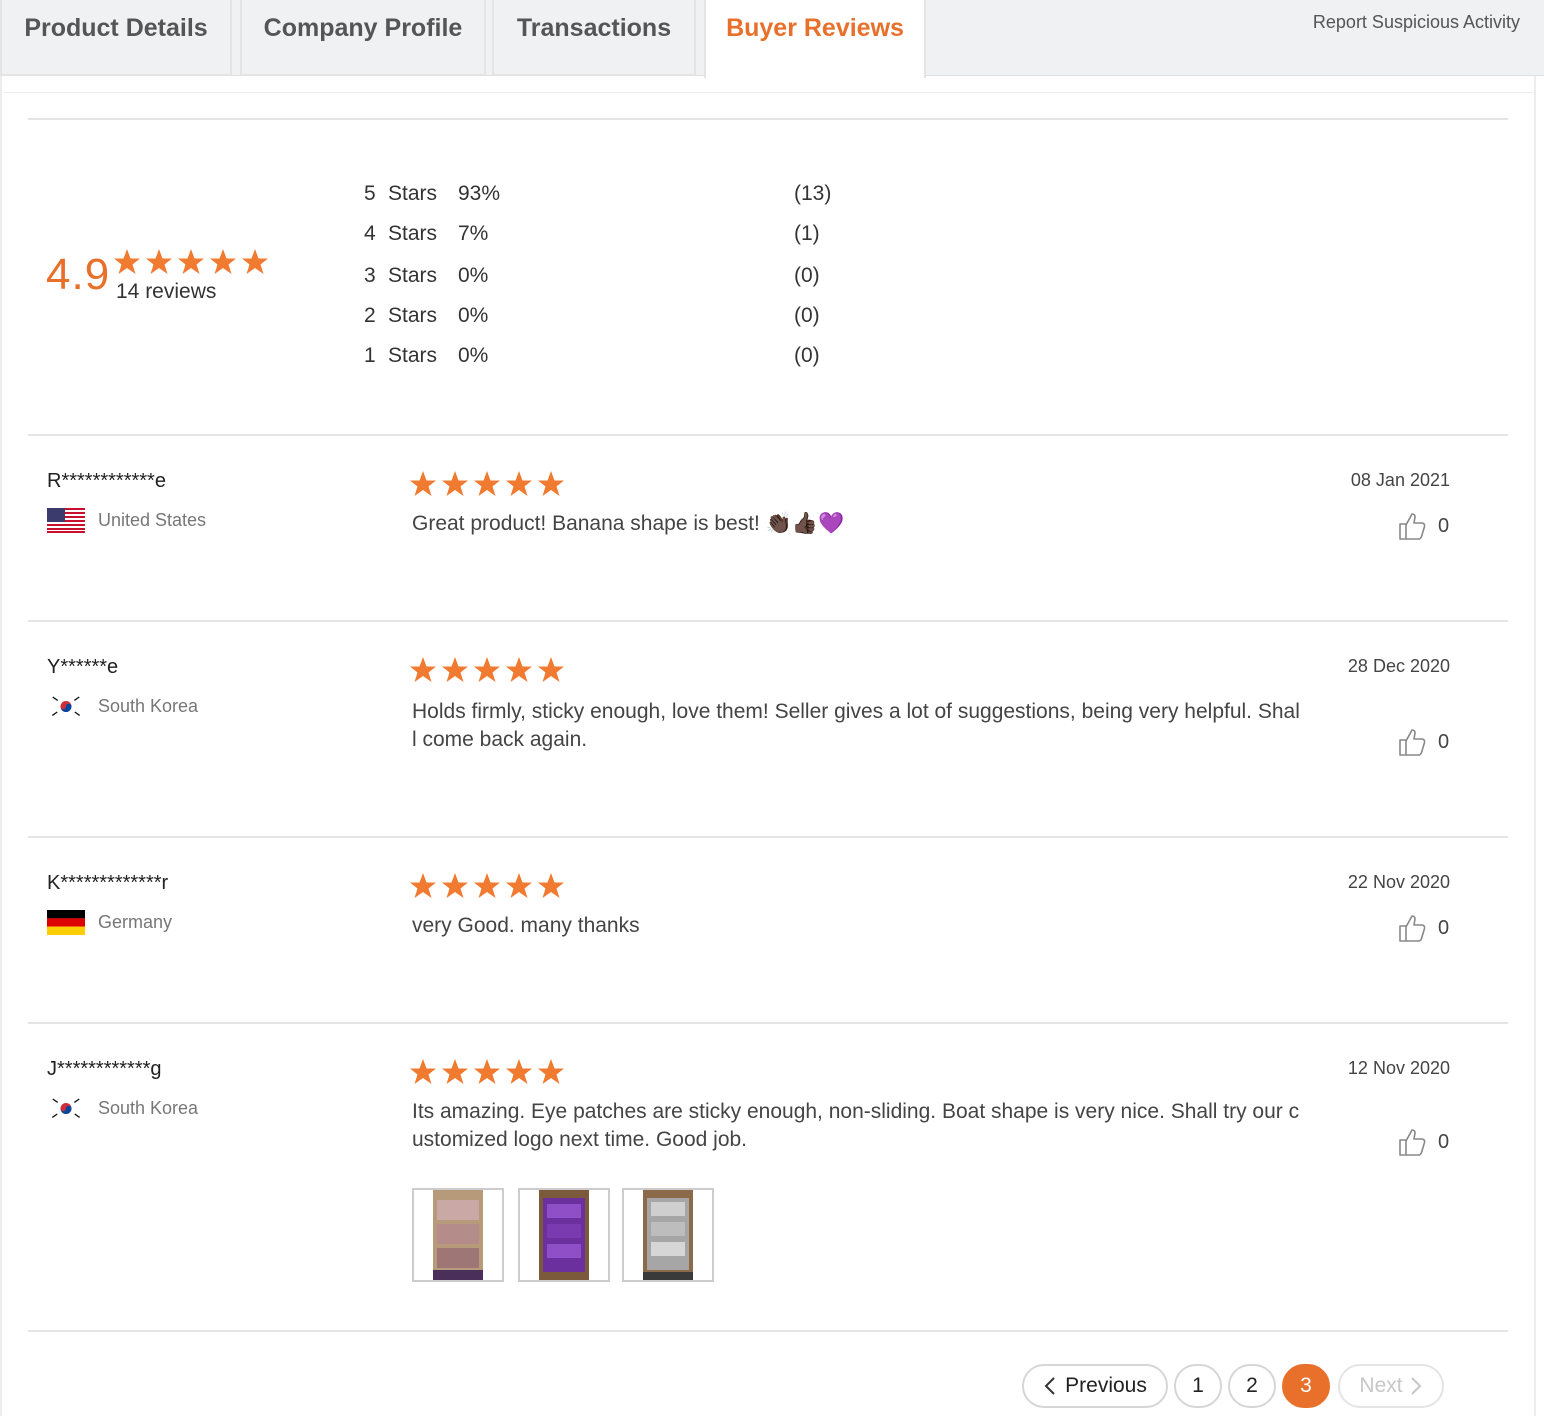  I want to click on previous-label: Previous, so click(1106, 1385).